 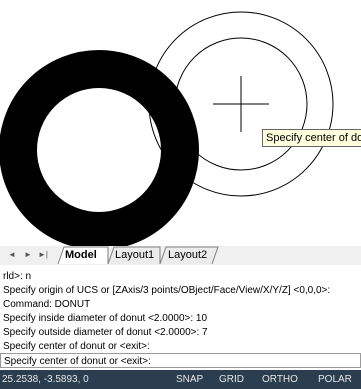 I want to click on history-line: Command: DONUT, so click(x=47, y=304).